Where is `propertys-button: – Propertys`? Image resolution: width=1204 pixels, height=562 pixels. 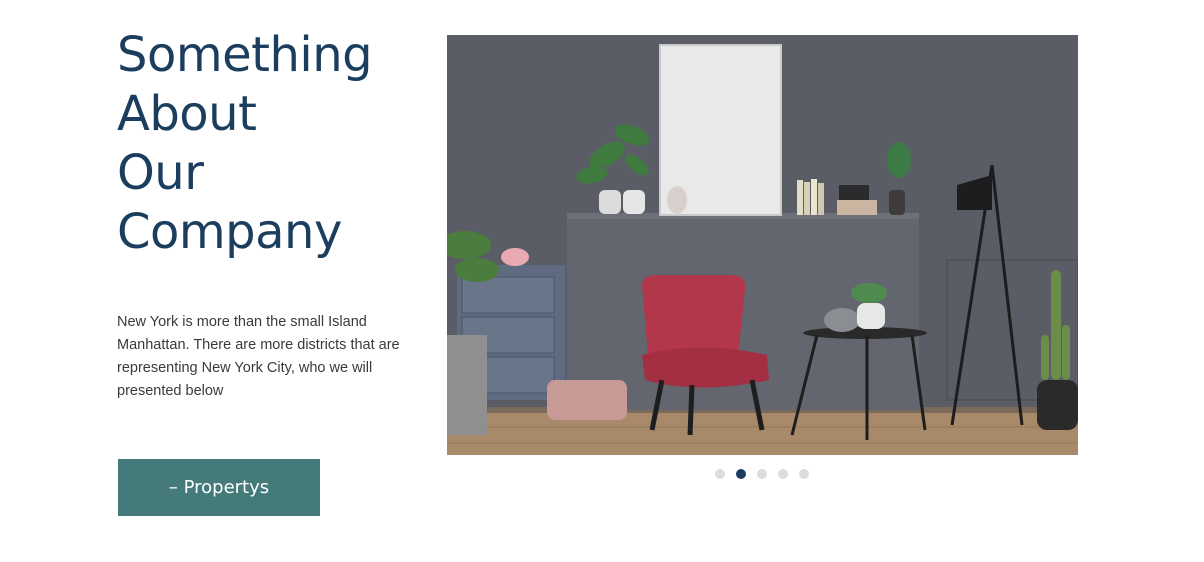 propertys-button: – Propertys is located at coordinates (219, 487).